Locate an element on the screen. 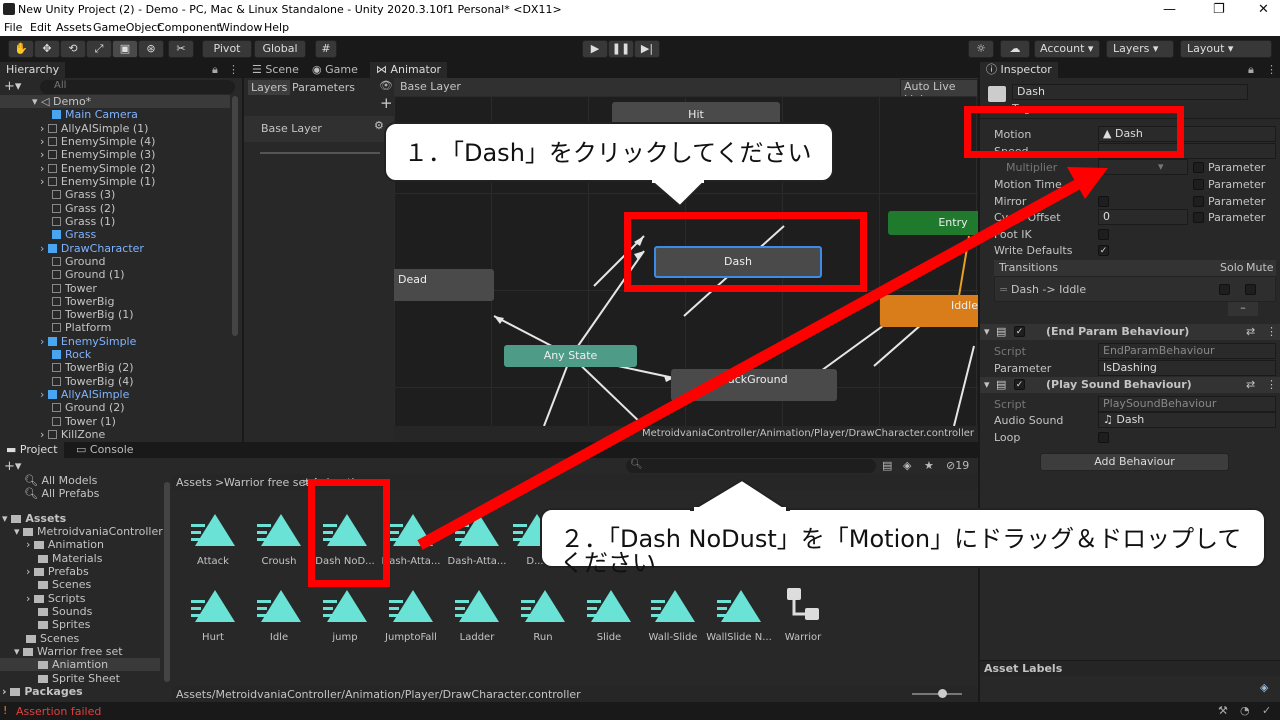  settings-icon: ⇄ is located at coordinates (1250, 331).